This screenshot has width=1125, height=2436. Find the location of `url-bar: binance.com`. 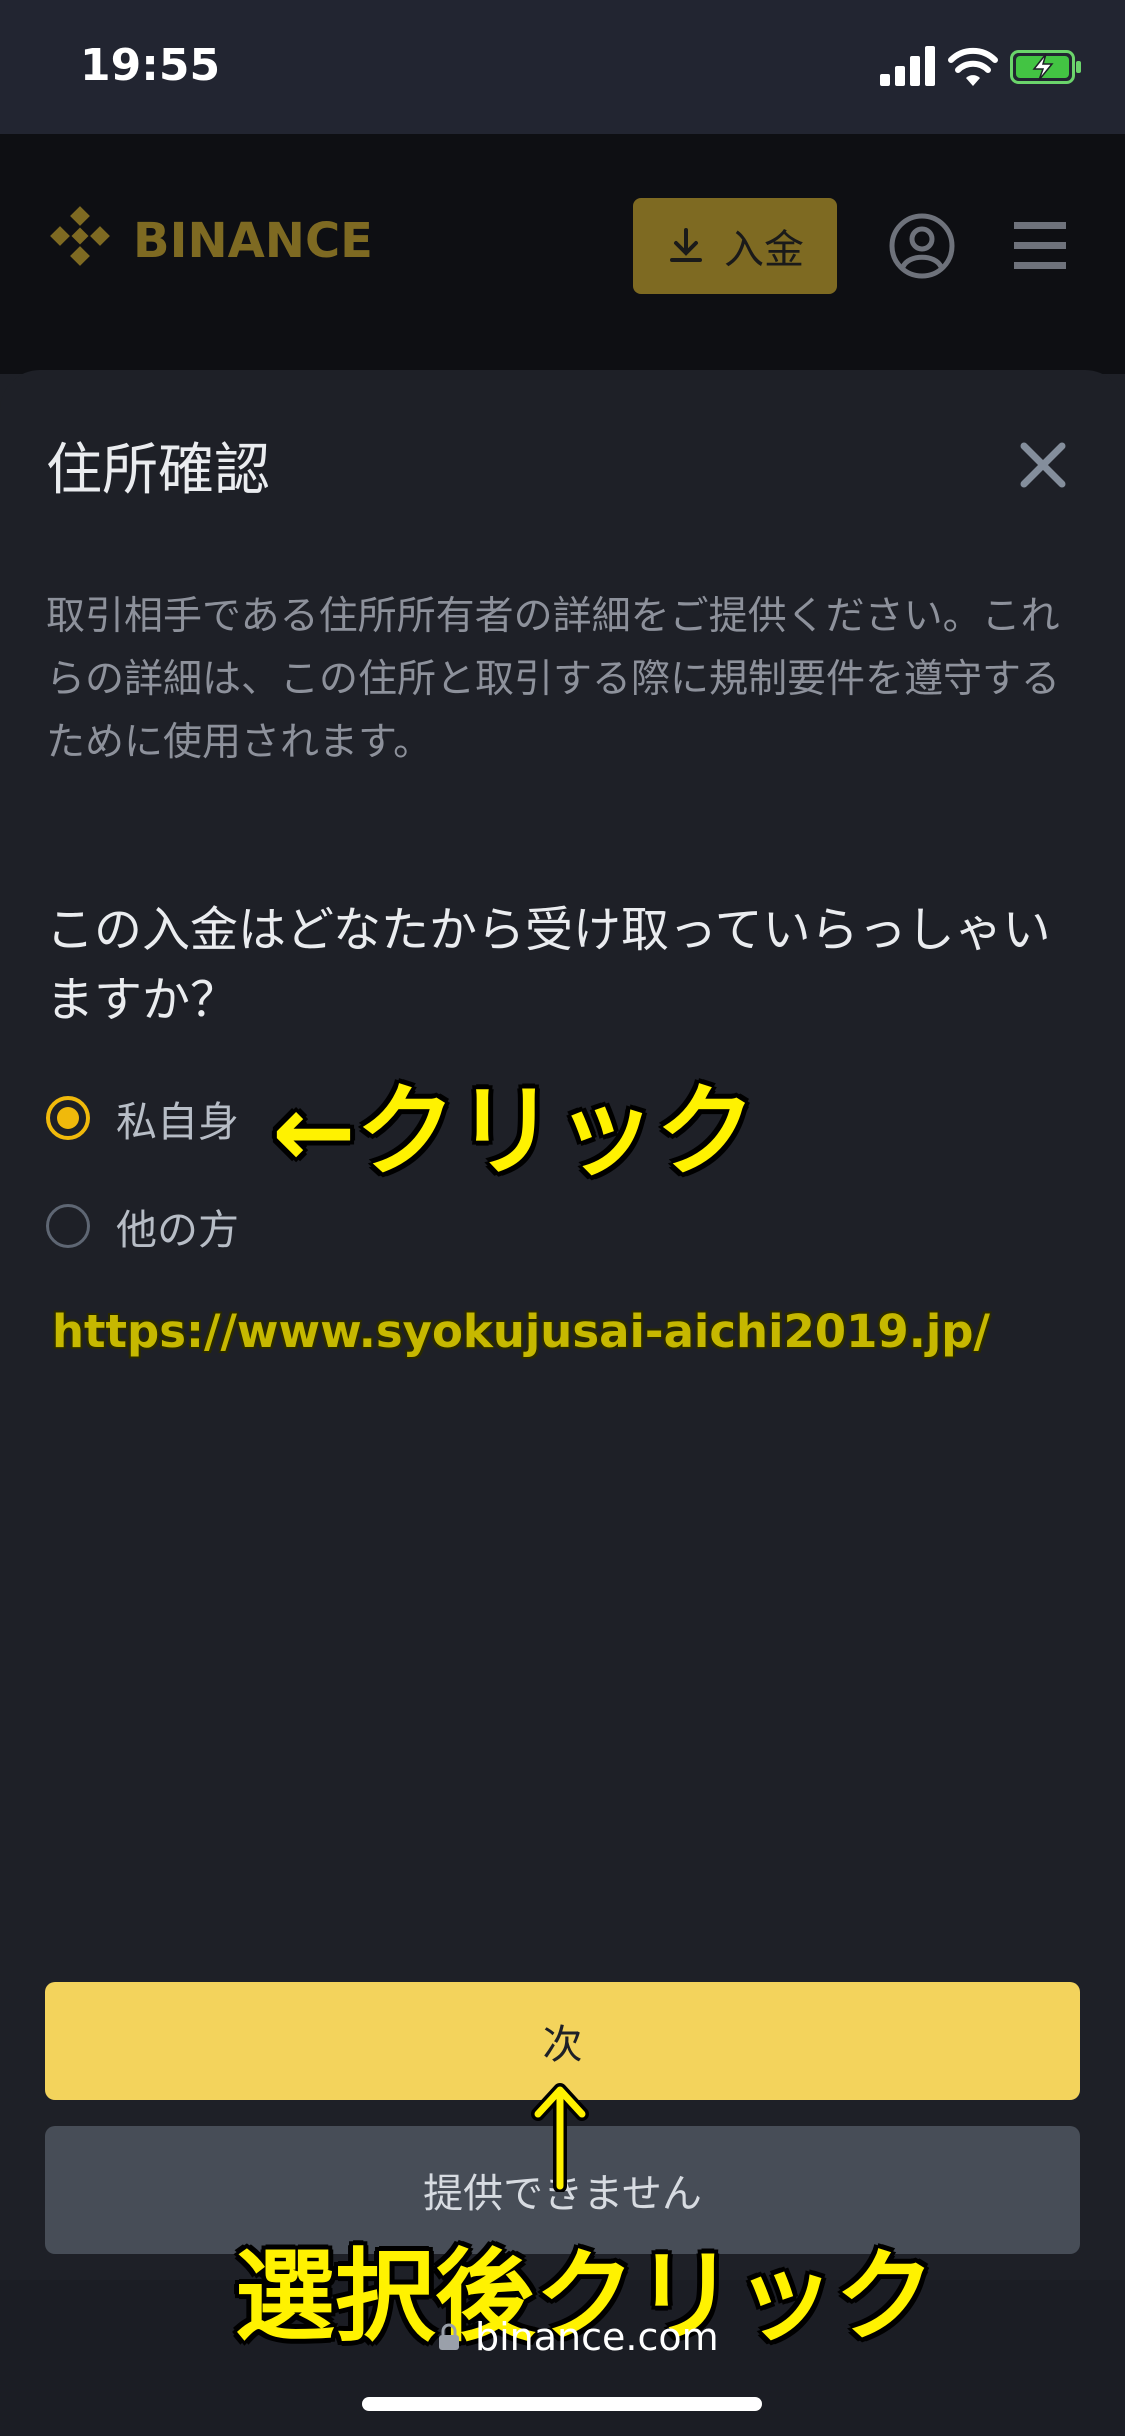

url-bar: binance.com is located at coordinates (578, 2337).